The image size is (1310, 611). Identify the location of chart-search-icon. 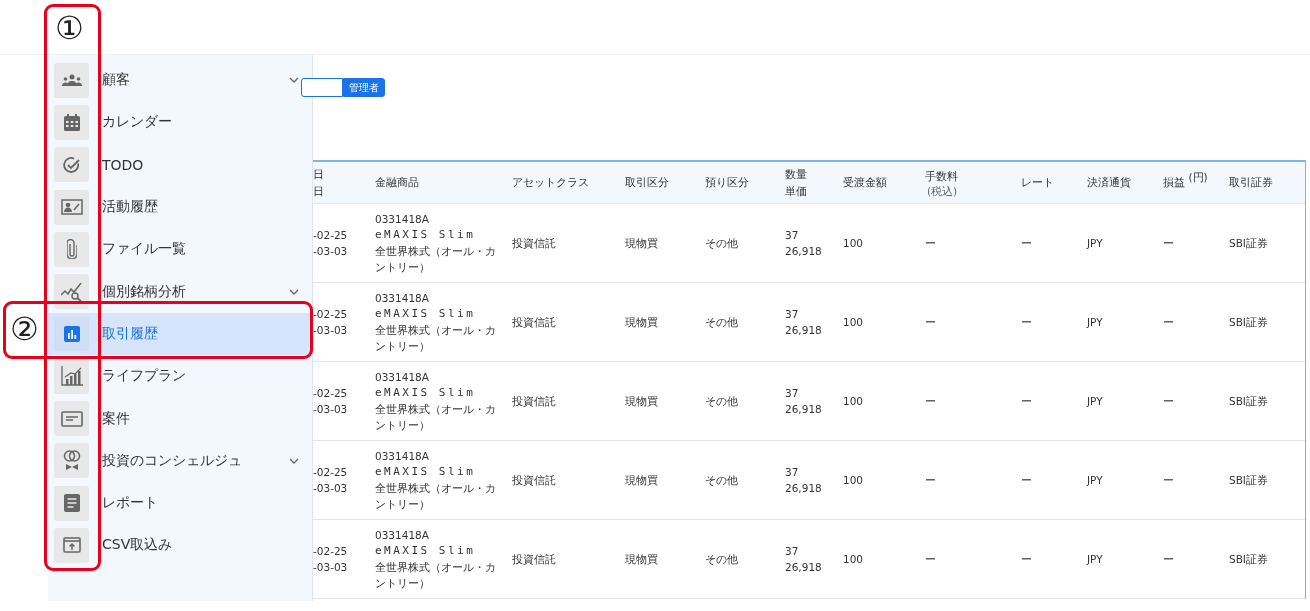
(71, 291).